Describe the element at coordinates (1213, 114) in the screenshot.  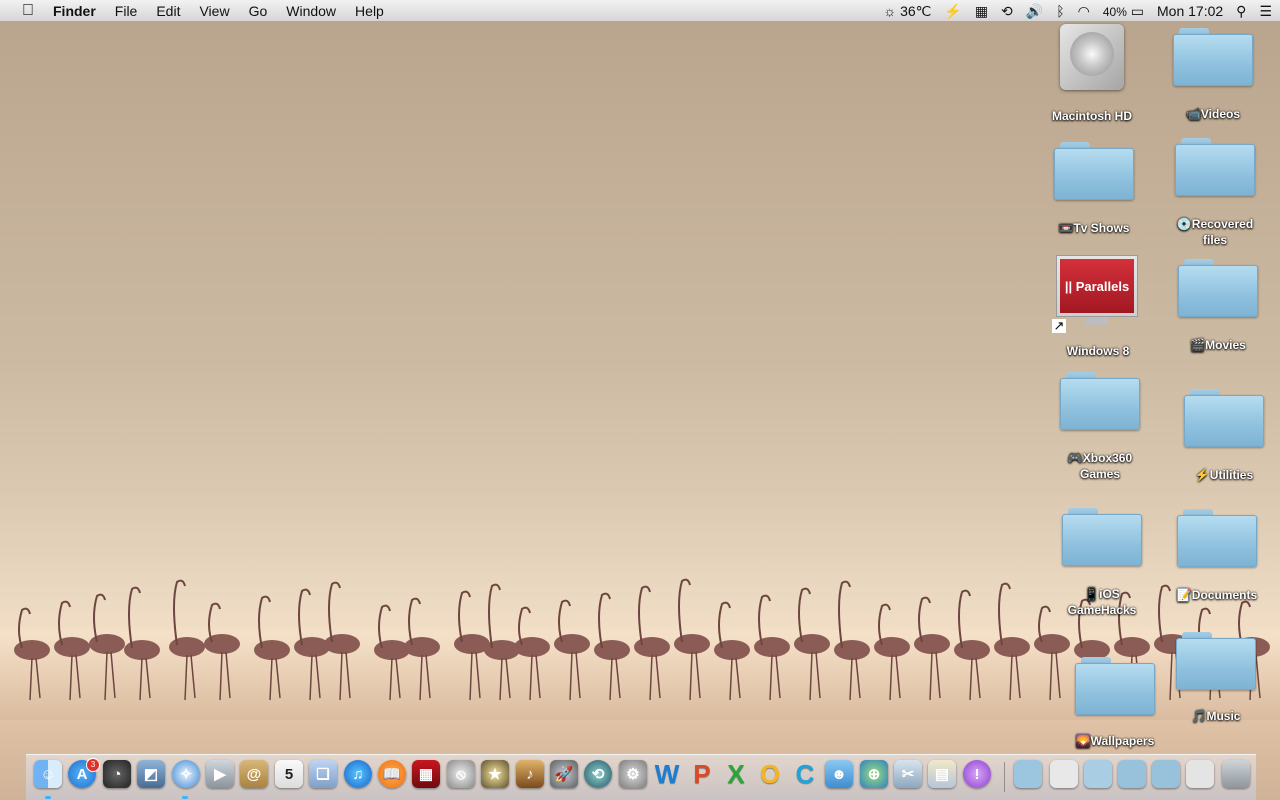
I see `desktop-icon-label: 📹Videos` at that location.